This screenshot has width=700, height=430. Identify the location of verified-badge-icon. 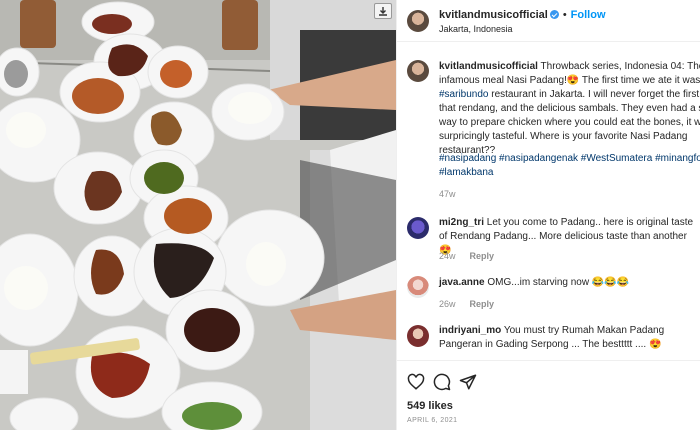
(554, 14).